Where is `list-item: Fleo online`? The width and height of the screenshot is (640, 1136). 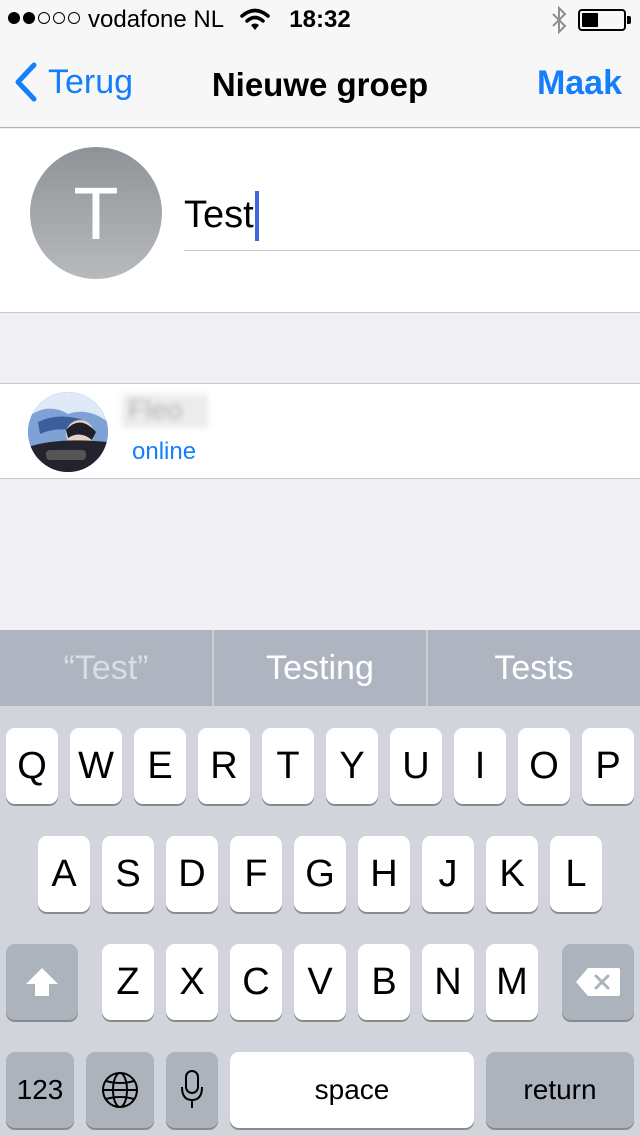
list-item: Fleo online is located at coordinates (320, 431).